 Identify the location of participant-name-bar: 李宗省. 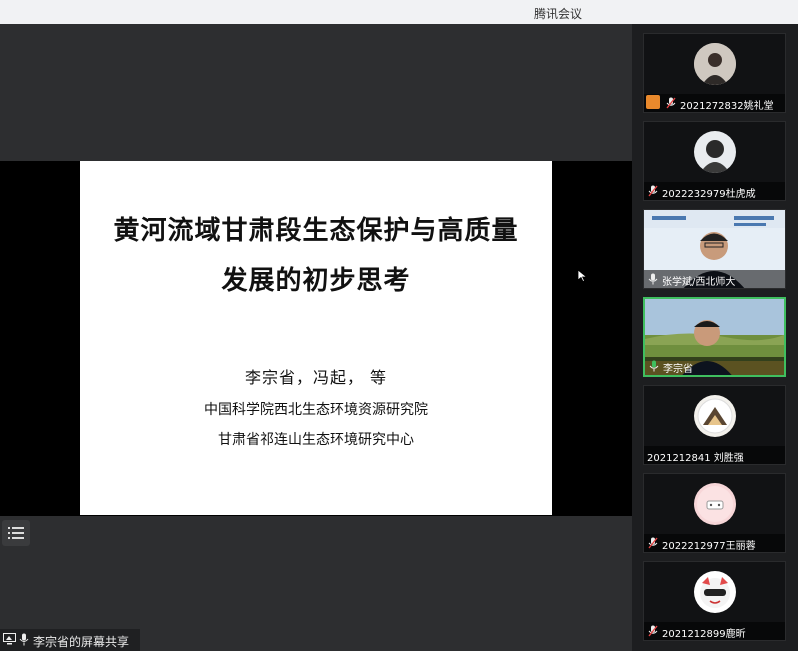
(714, 366).